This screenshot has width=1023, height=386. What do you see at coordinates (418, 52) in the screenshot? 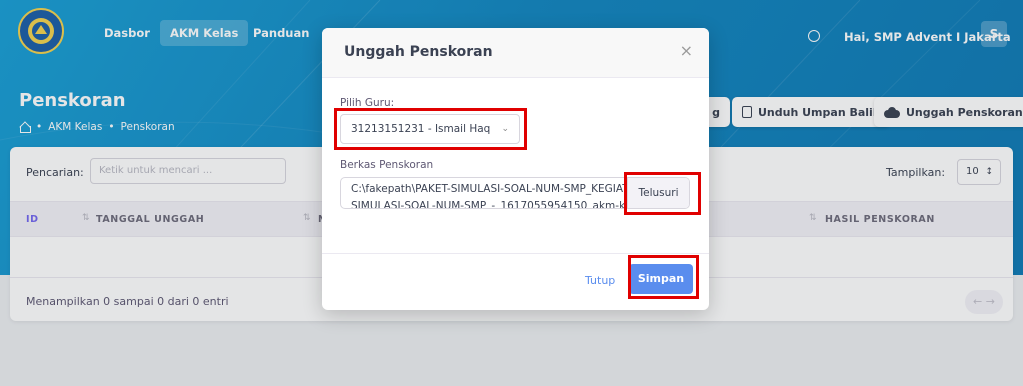
I see `modal-title: Unggah Penskoran` at bounding box center [418, 52].